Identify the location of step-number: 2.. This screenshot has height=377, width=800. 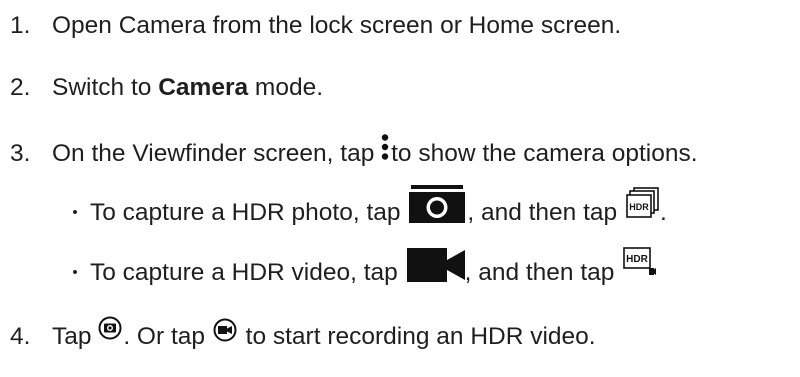
(20, 87).